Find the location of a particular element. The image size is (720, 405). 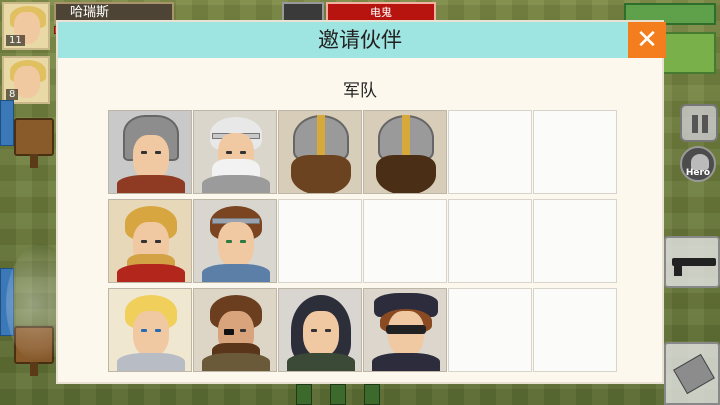

water-tile is located at coordinates (7, 123).